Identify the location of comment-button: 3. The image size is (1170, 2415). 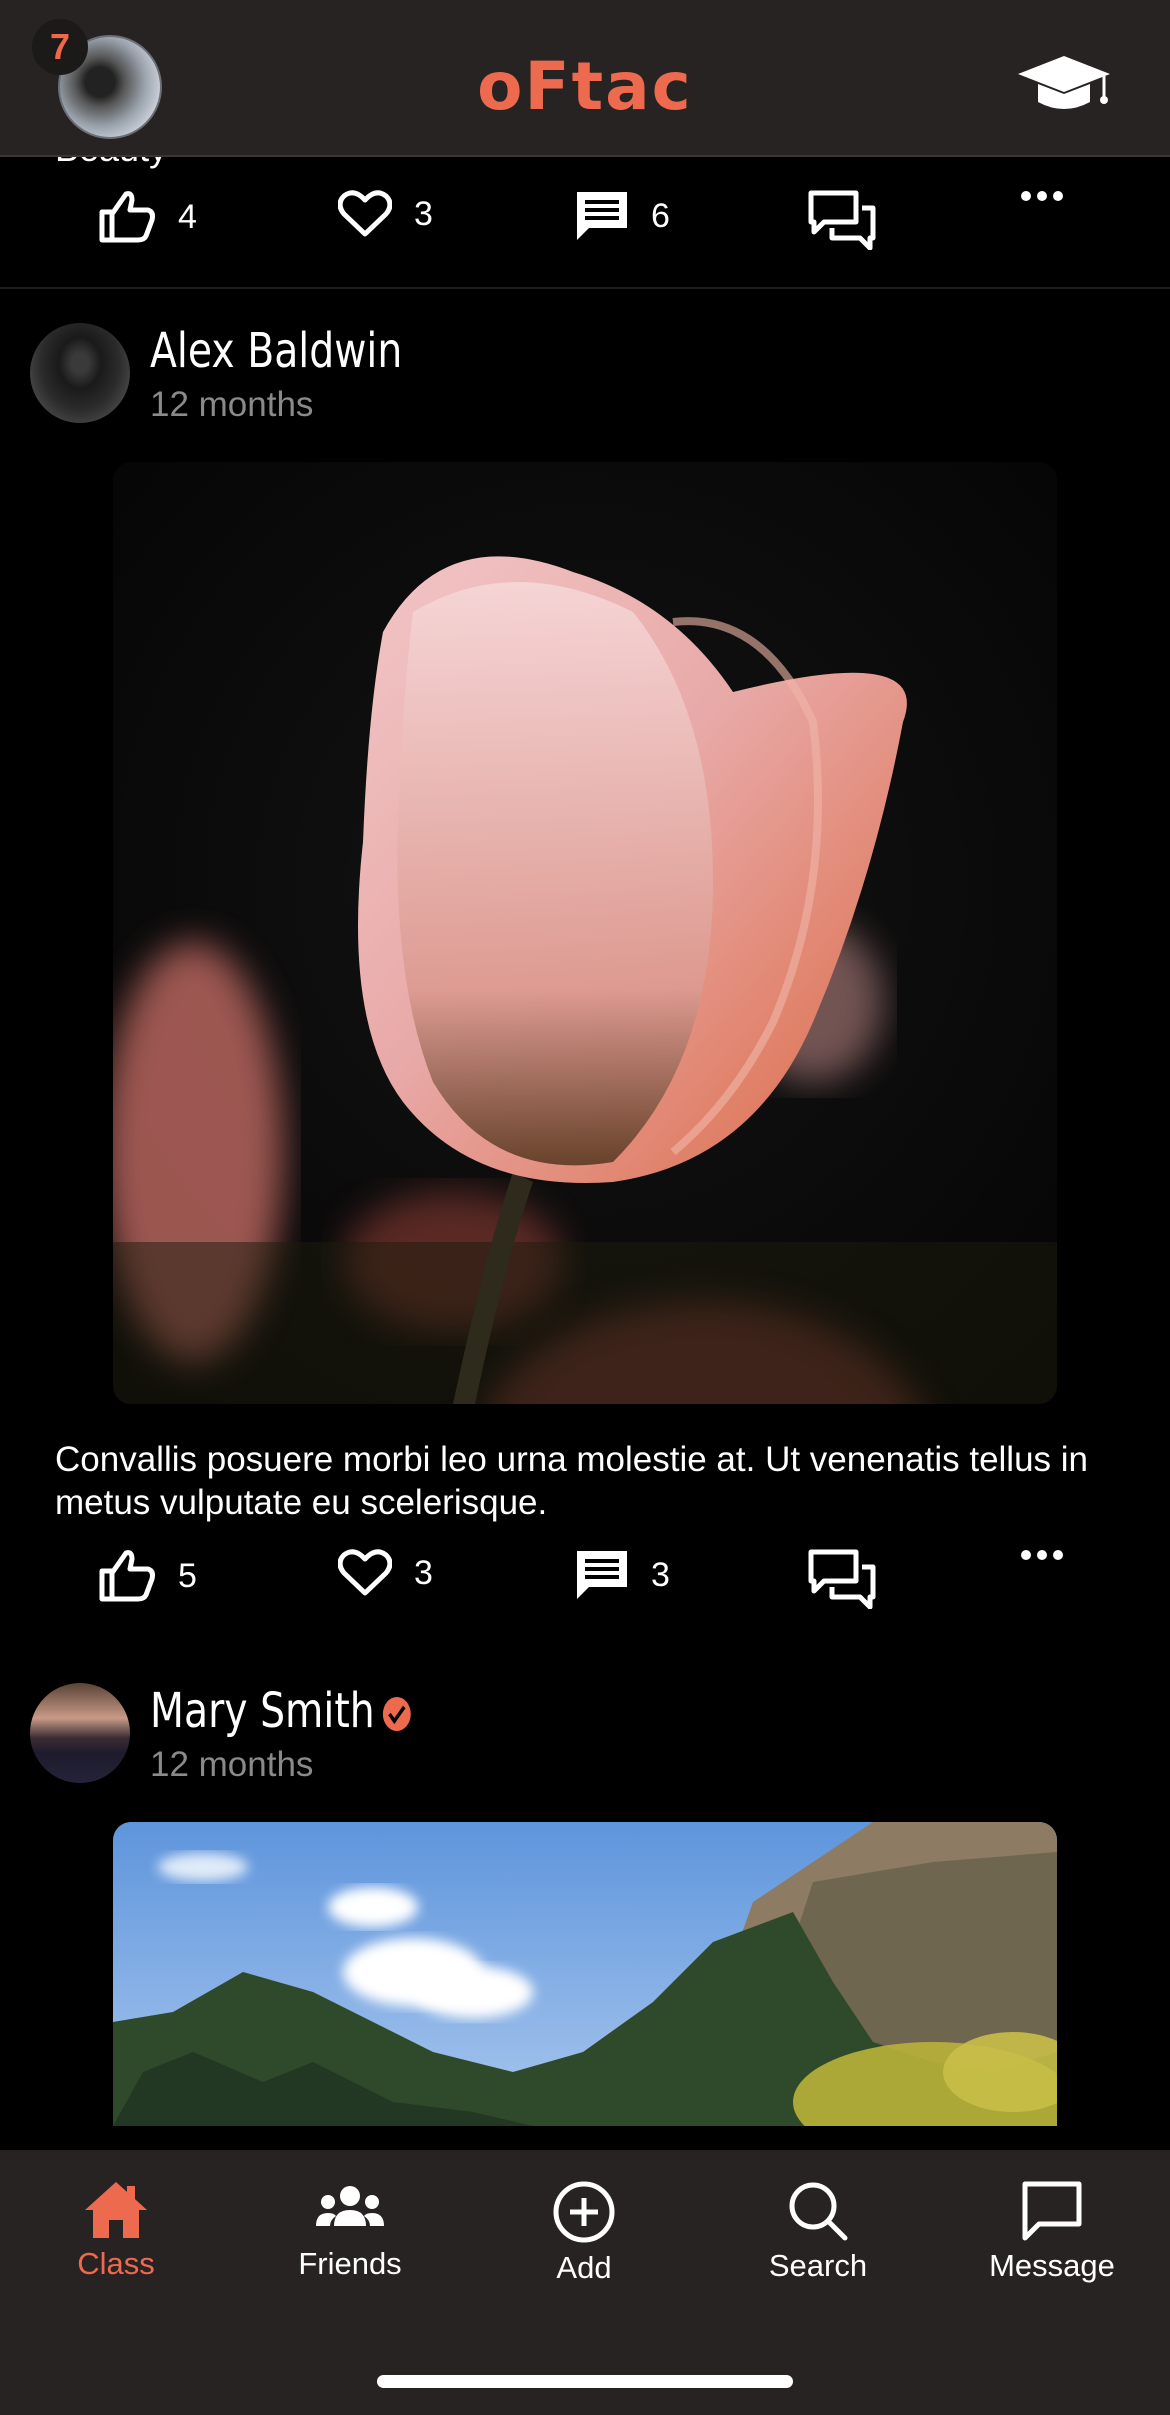
(622, 1575).